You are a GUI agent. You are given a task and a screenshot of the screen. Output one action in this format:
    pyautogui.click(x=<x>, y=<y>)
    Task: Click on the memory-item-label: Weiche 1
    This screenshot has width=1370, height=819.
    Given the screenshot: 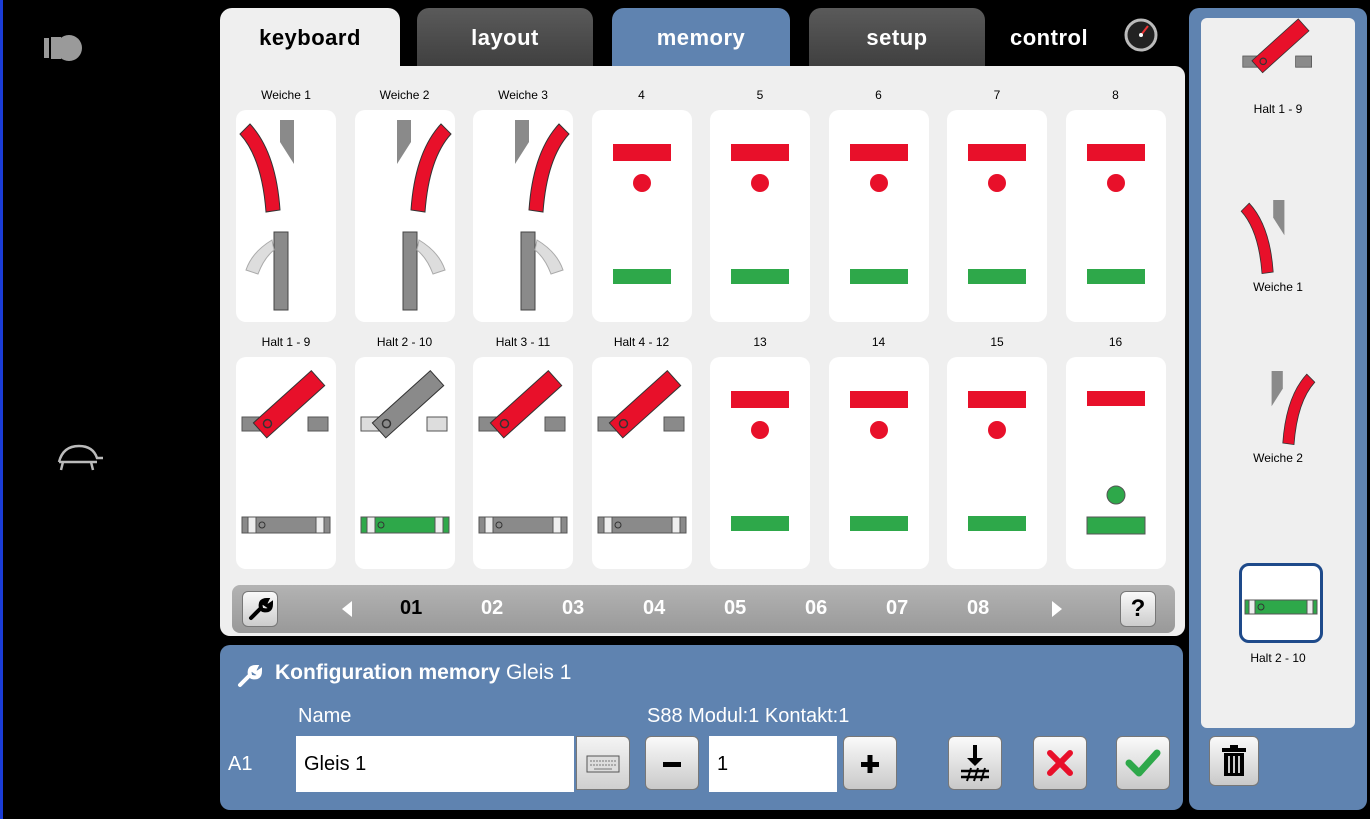 What is the action you would take?
    pyautogui.click(x=1278, y=287)
    